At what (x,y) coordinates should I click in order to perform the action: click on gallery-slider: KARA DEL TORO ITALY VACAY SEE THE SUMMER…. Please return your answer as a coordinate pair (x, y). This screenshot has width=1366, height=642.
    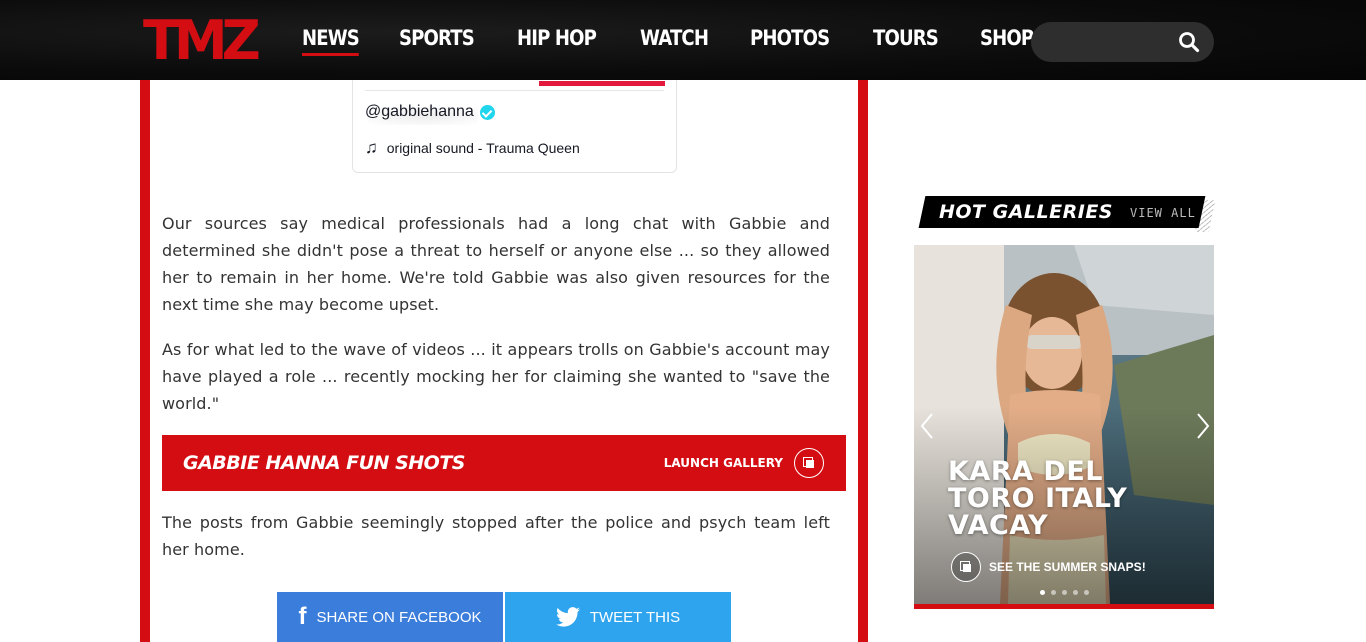
    Looking at the image, I should click on (1064, 427).